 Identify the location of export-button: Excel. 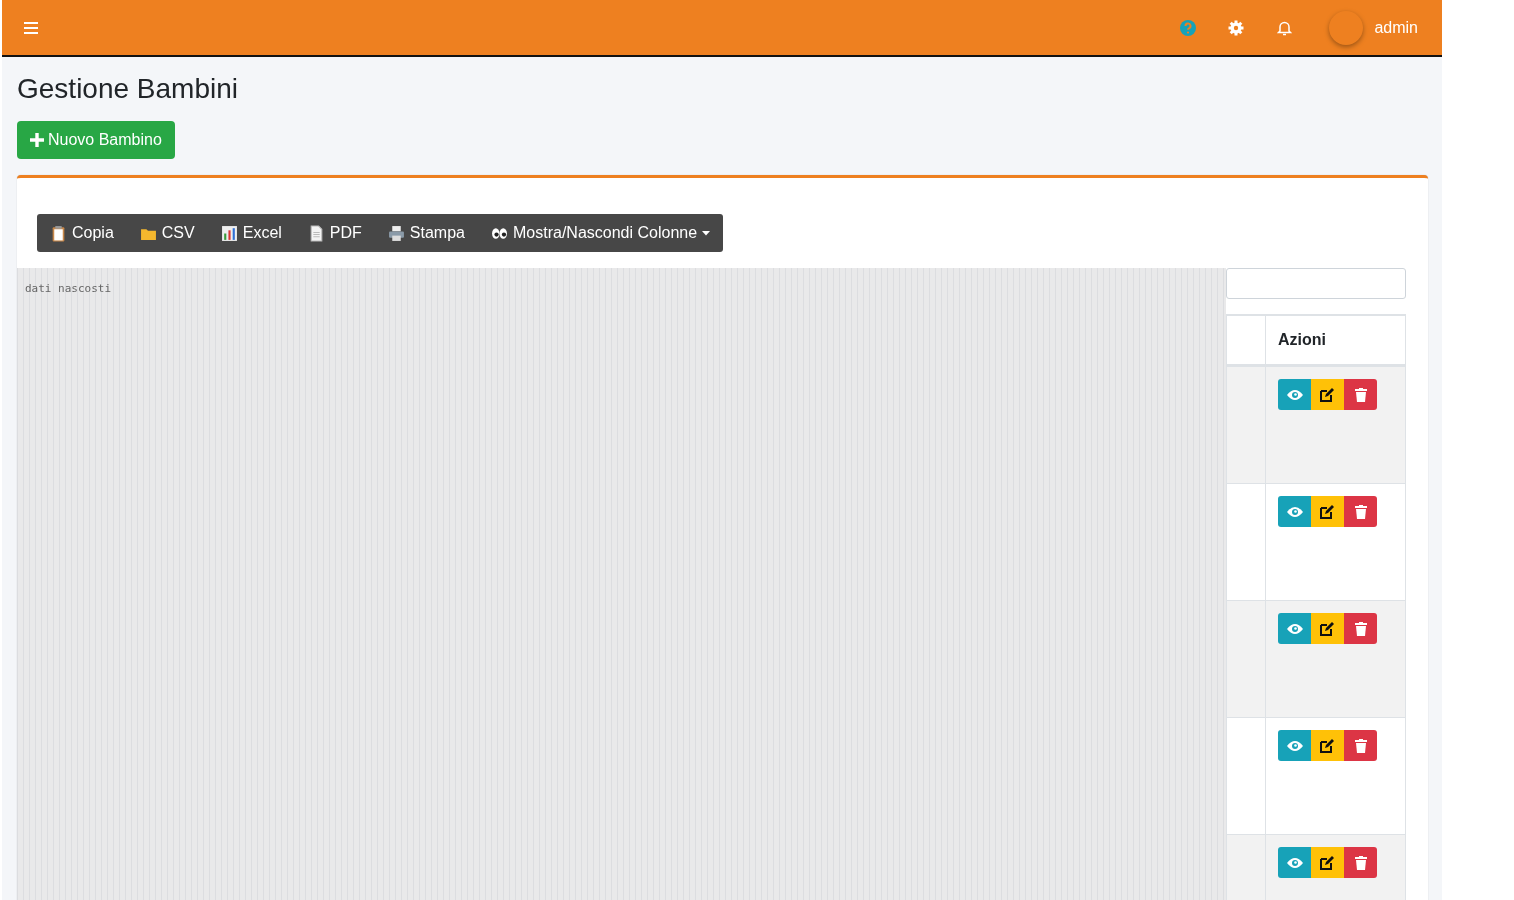
(251, 233).